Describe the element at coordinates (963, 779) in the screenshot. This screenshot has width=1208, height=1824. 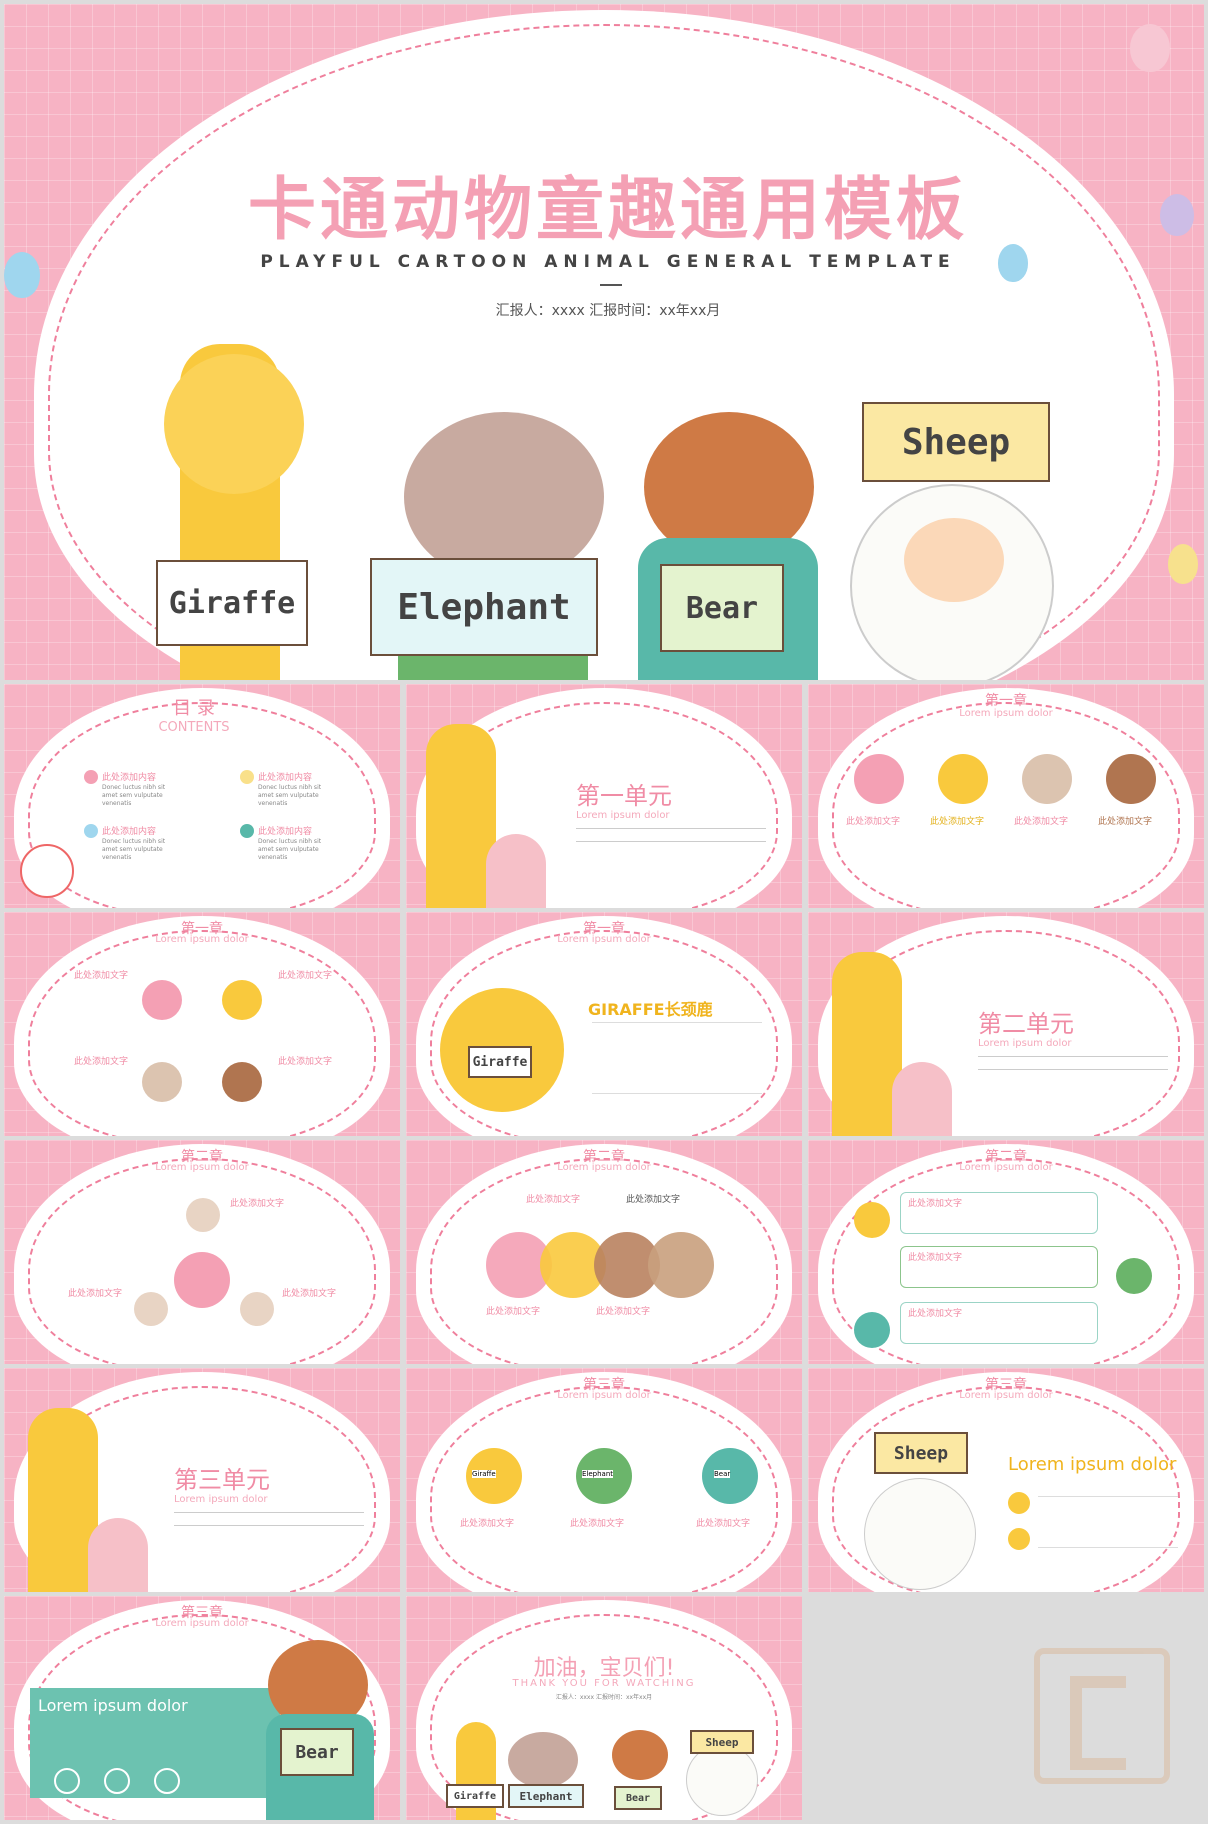
I see `notebook-icon` at that location.